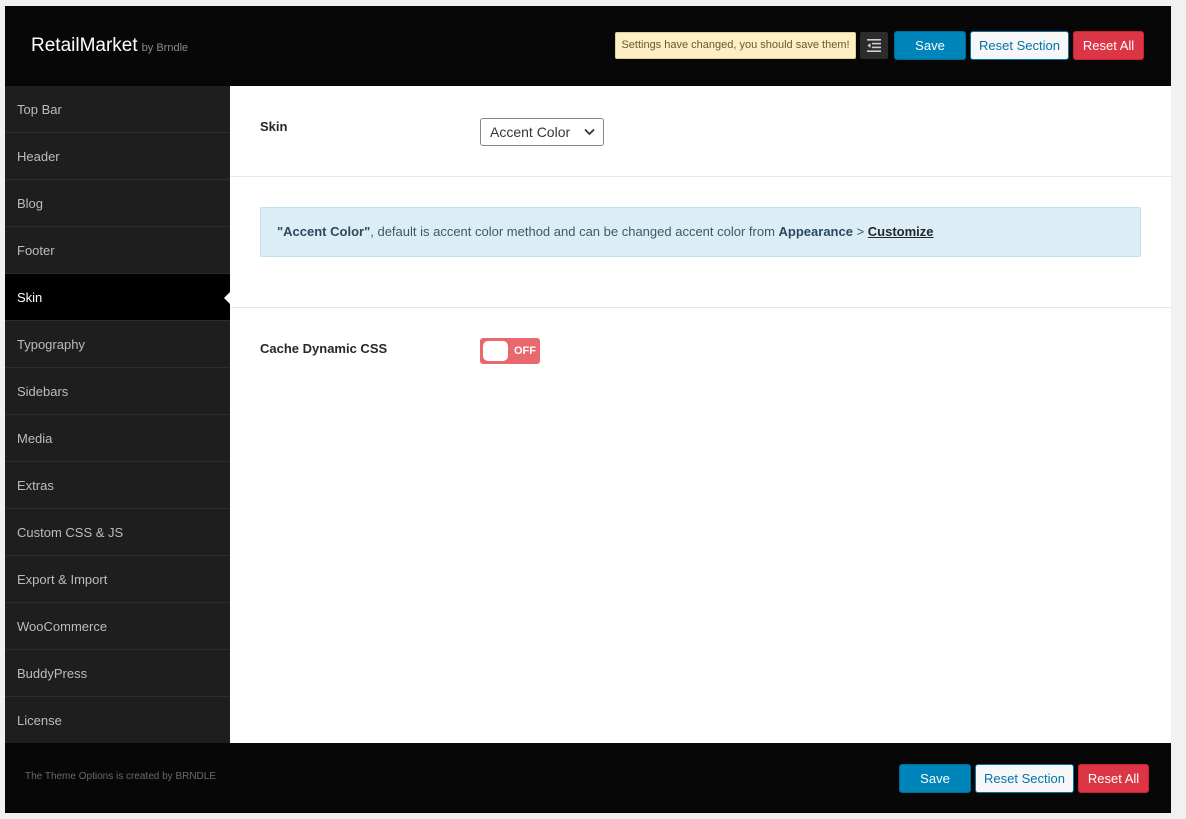 This screenshot has width=1186, height=819. I want to click on chevron-down-icon, so click(589, 132).